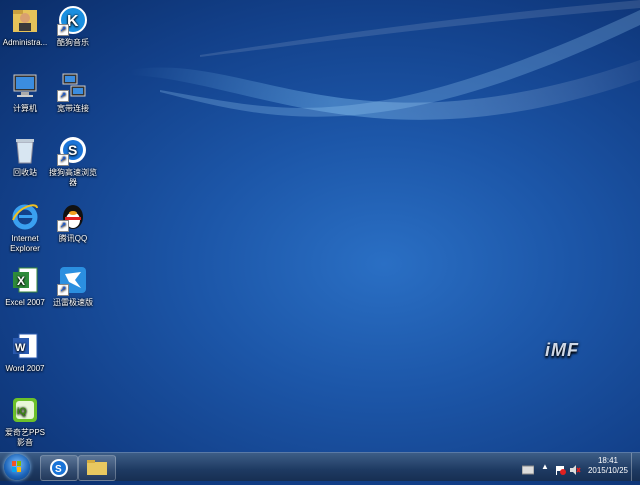 The height and width of the screenshot is (485, 640). I want to click on taskbar-sogou-browser-button: S, so click(59, 468).